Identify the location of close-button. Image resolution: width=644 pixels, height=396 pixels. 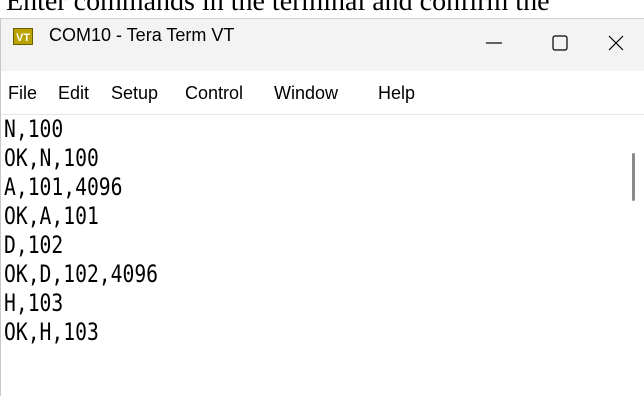
(615, 42).